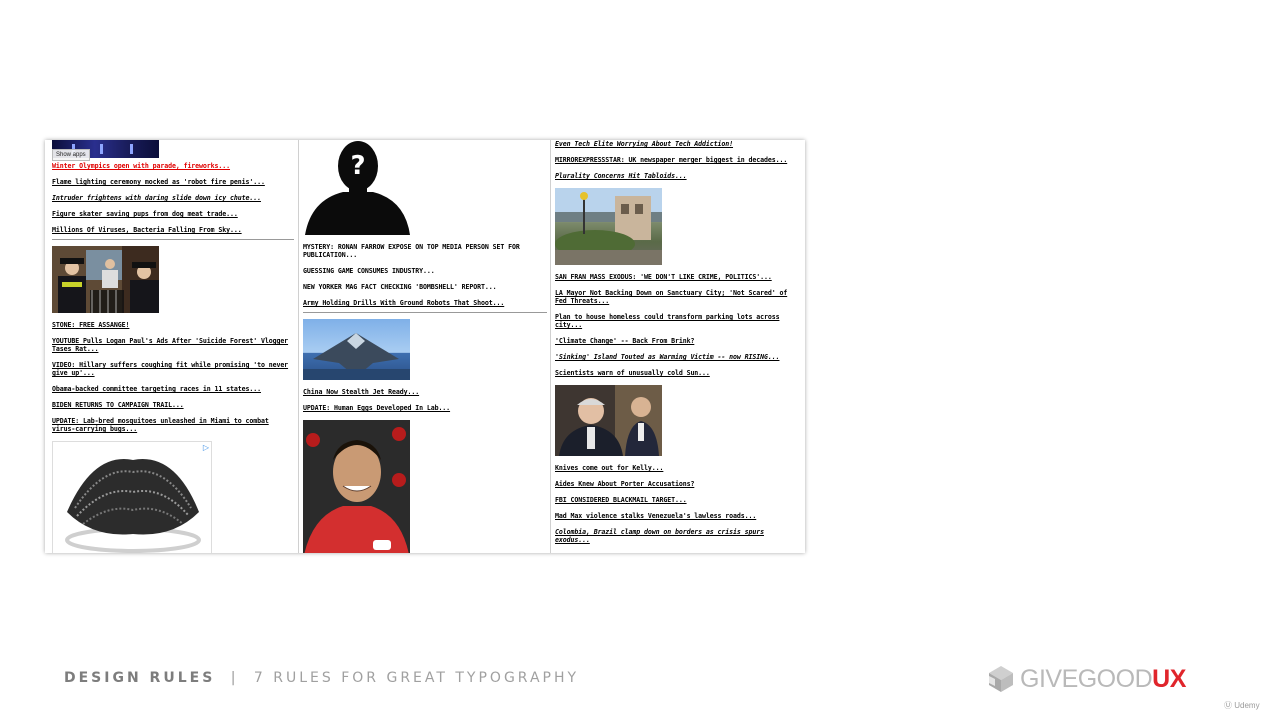 This screenshot has width=1280, height=720. I want to click on olympics-photo: Show apps, so click(105, 150).